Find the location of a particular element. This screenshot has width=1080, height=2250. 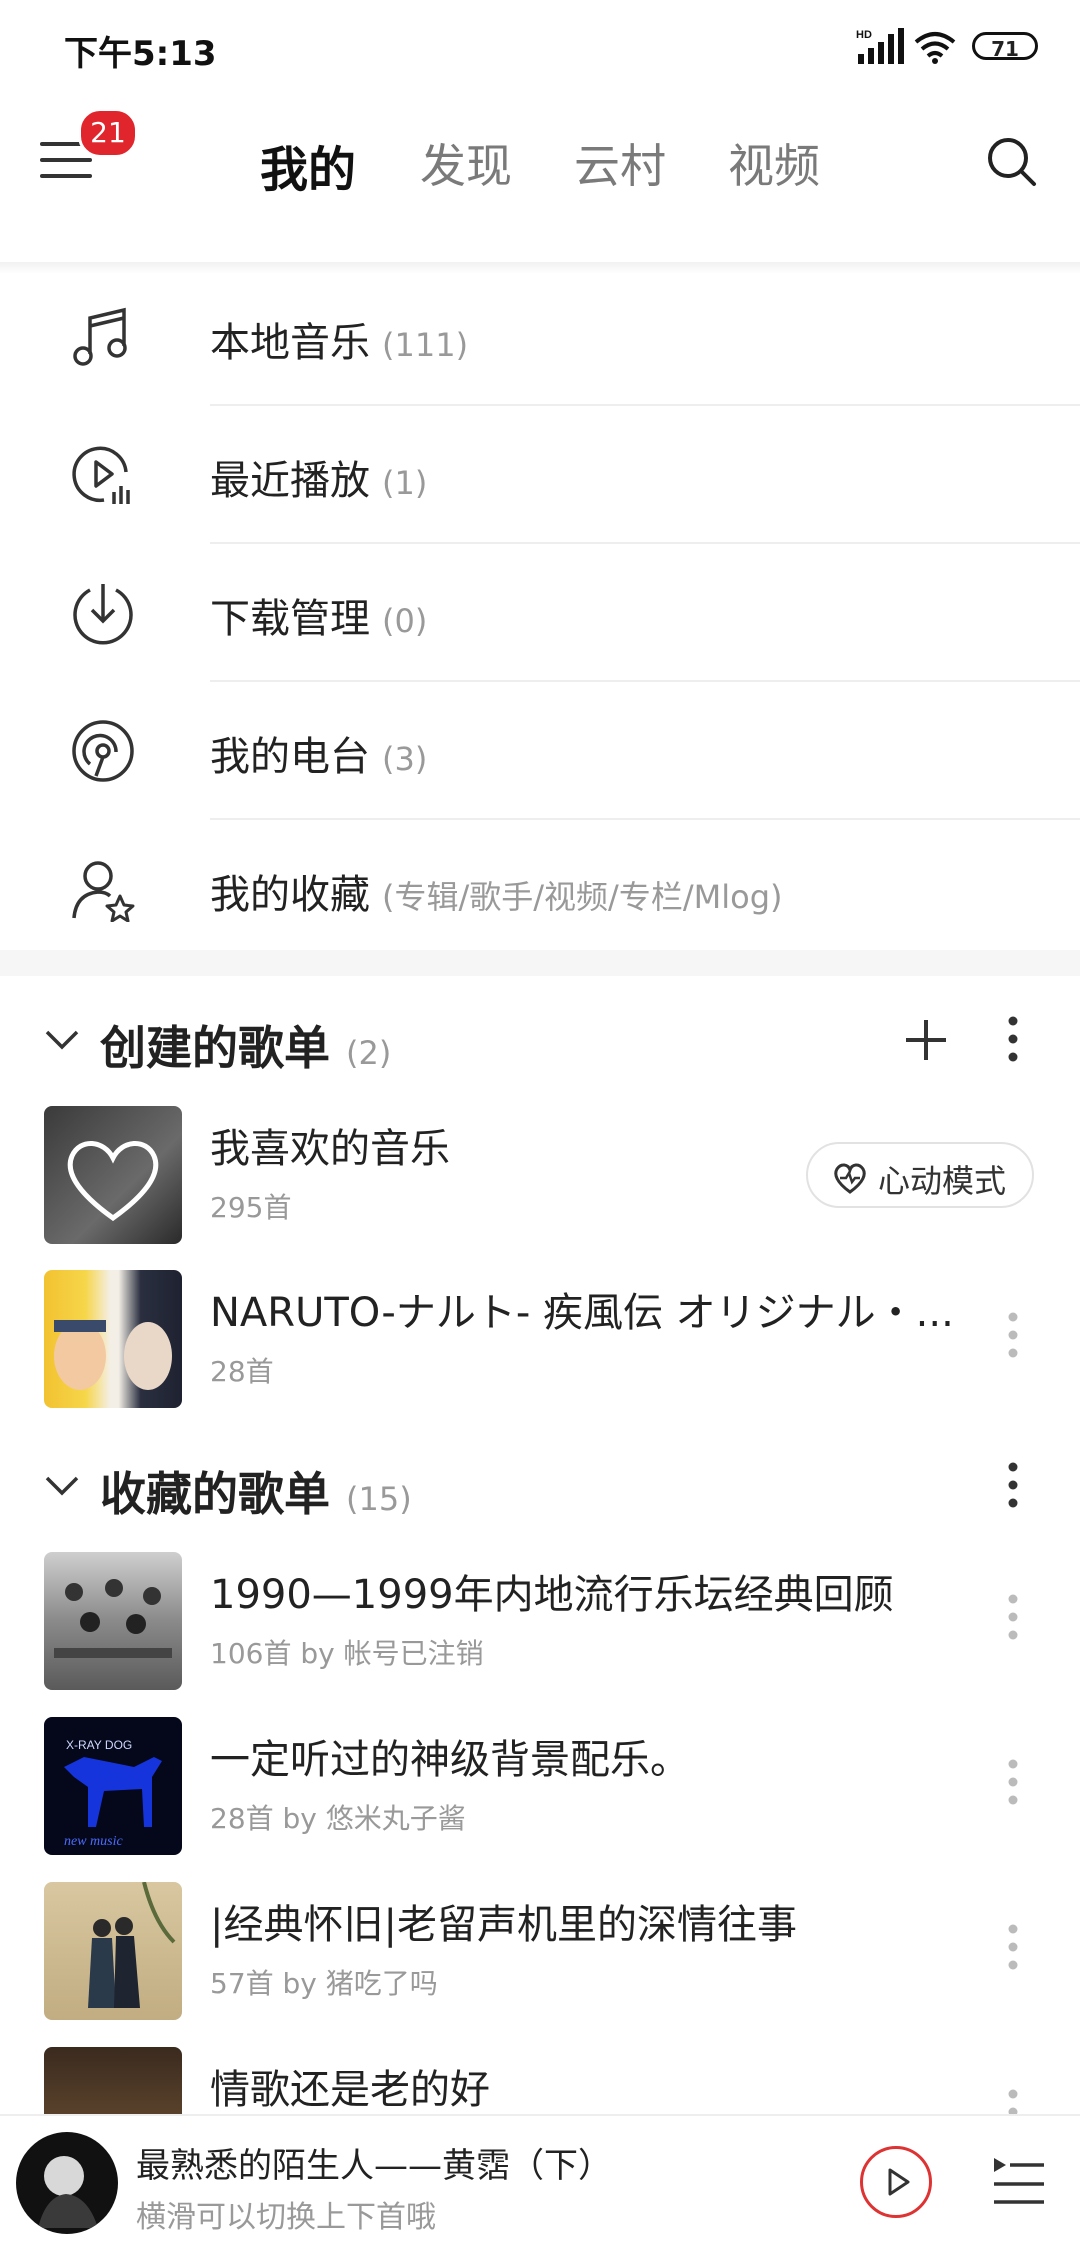

collected-playlists-header: 收藏的歌单 (15) is located at coordinates (540, 1491).